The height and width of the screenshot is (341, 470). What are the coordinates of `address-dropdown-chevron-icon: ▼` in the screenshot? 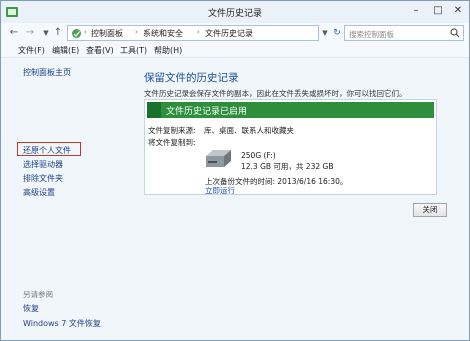 It's located at (325, 33).